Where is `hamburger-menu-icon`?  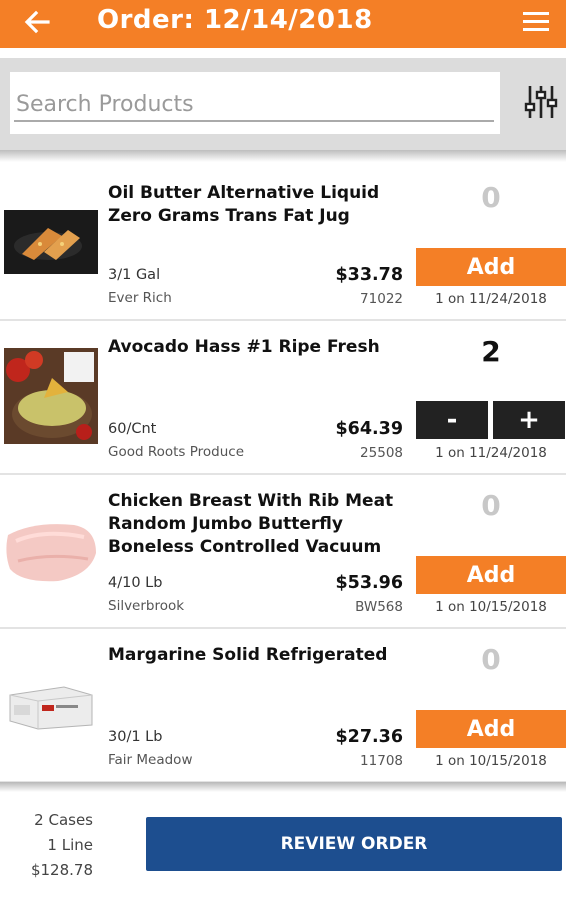
hamburger-menu-icon is located at coordinates (536, 22).